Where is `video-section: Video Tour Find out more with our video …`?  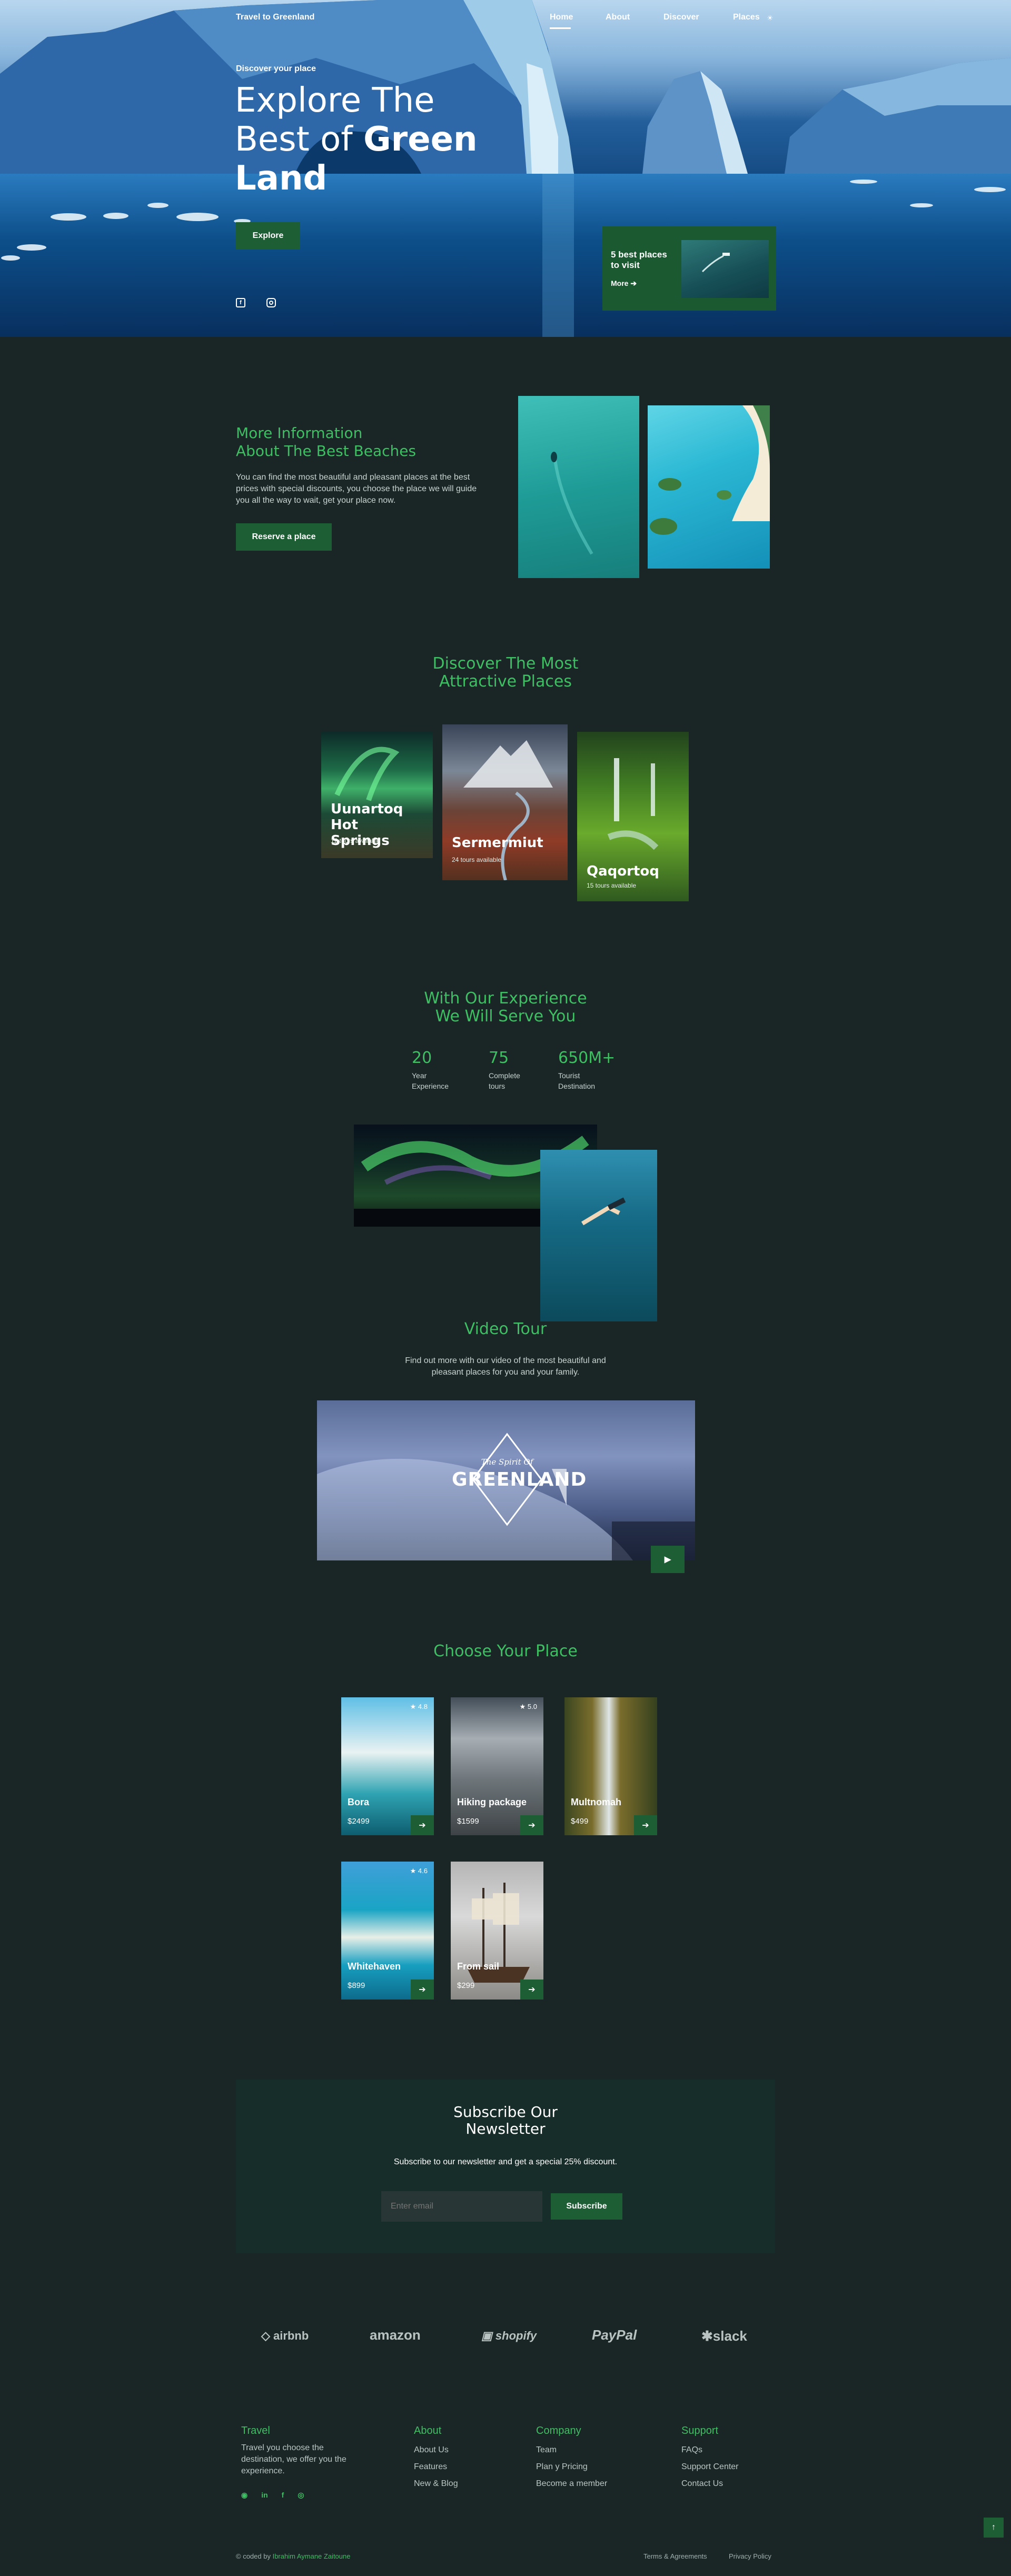 video-section: Video Tour Find out more with our video … is located at coordinates (506, 1448).